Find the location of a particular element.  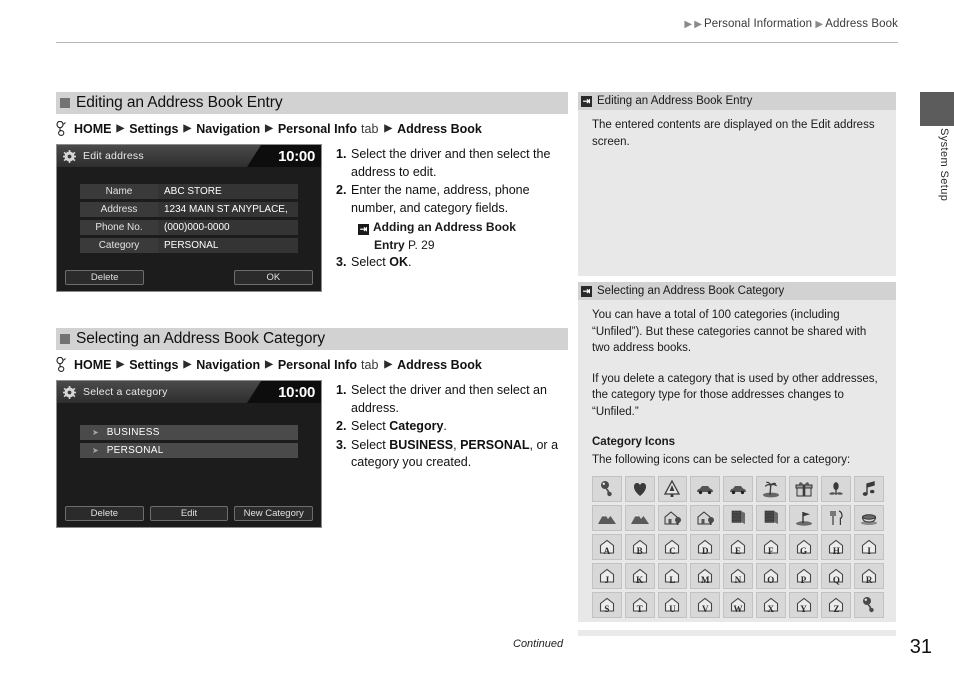

edit-button: Edit is located at coordinates (189, 513).